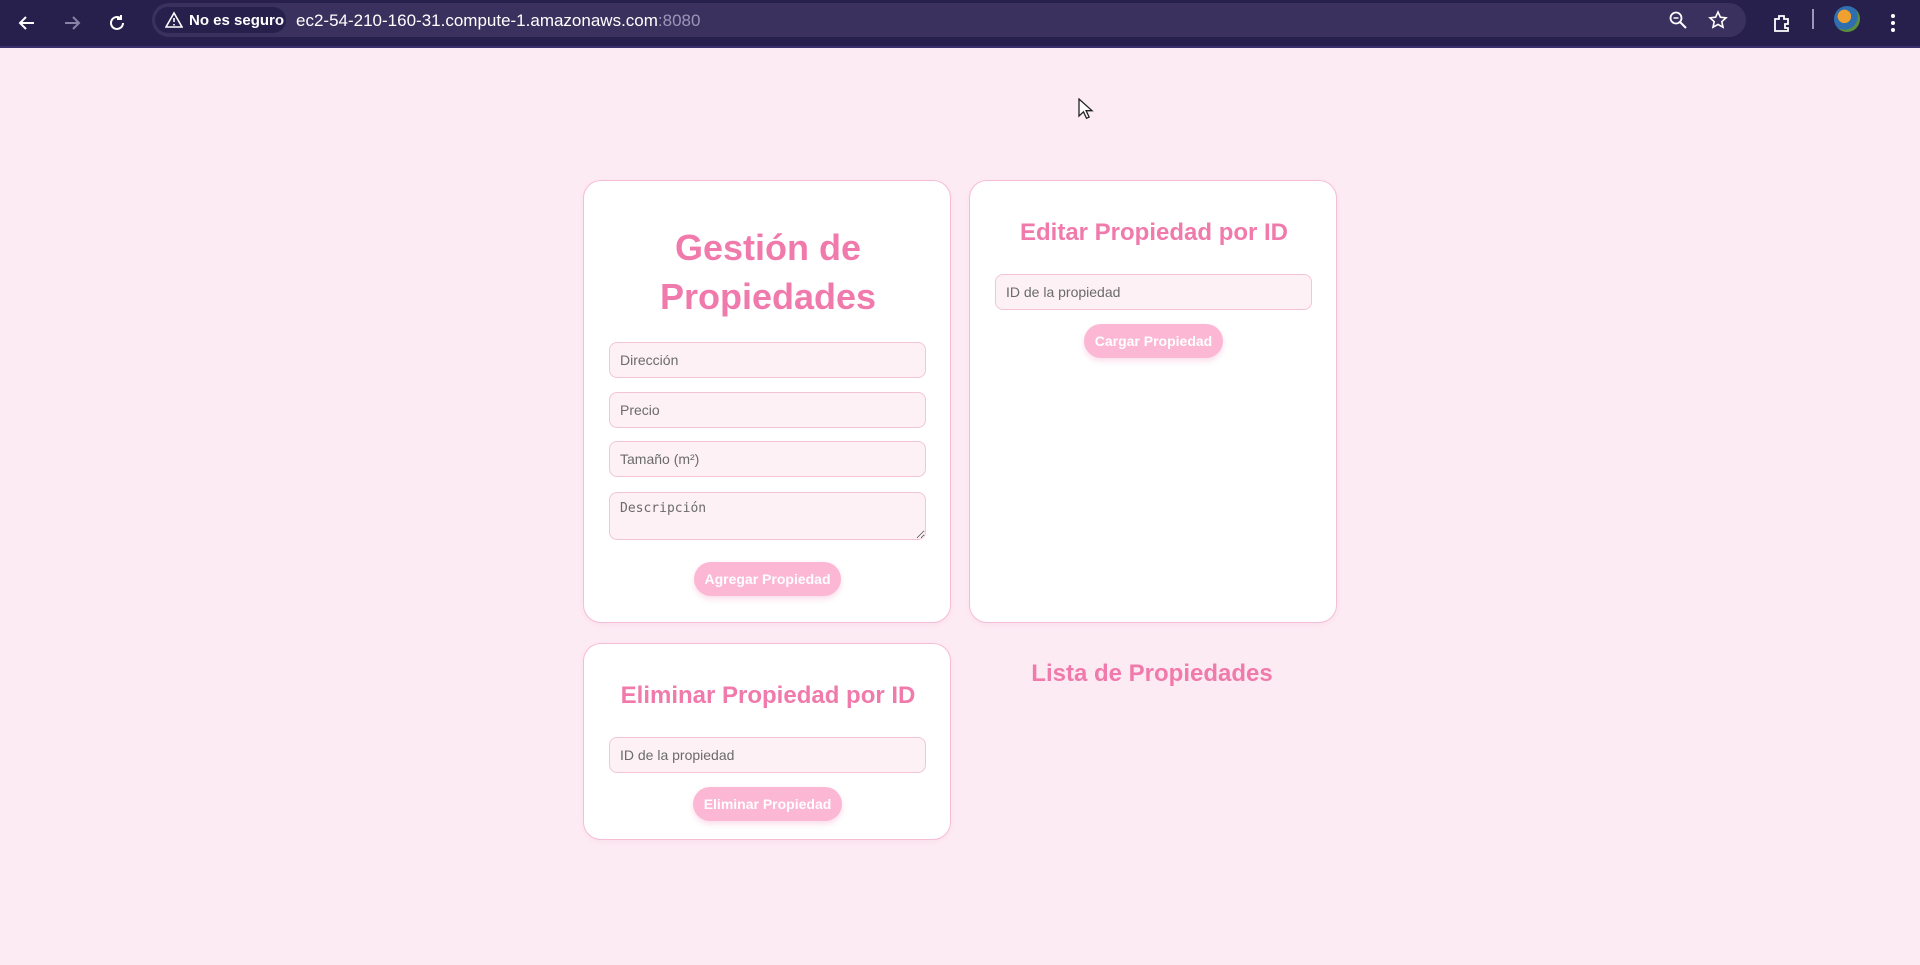  I want to click on add-property-card: Gestión de Propiedades Agregar Propiedad, so click(767, 401).